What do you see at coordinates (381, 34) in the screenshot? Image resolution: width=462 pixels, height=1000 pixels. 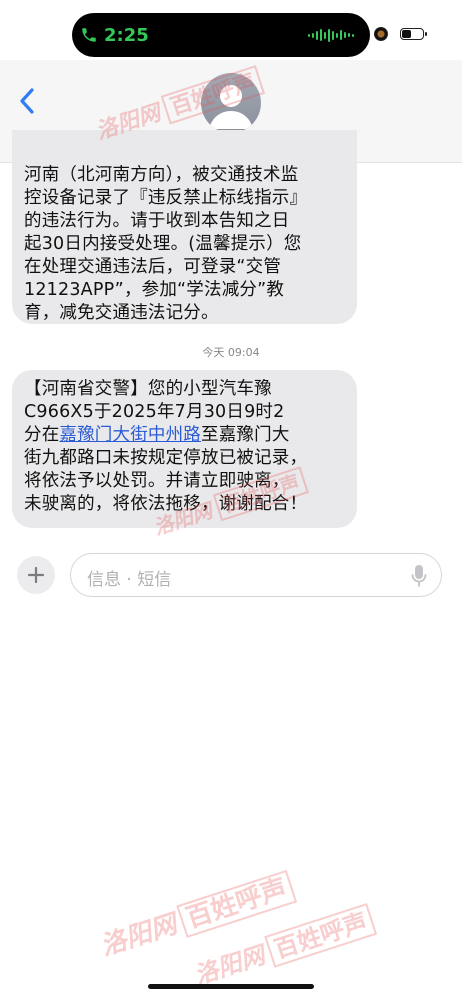 I see `camera-indicator-icon` at bounding box center [381, 34].